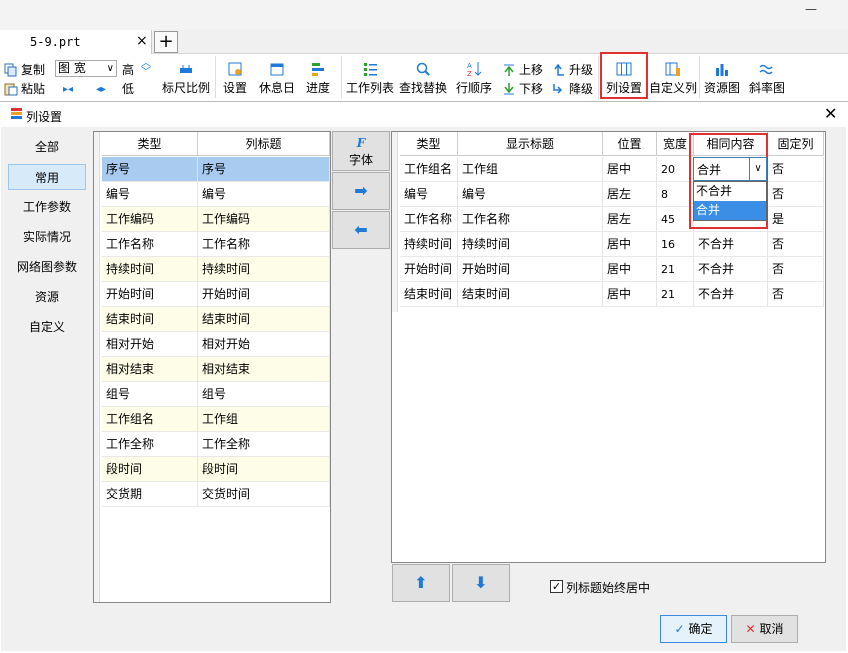  I want to click on add-tab-button: +, so click(166, 42).